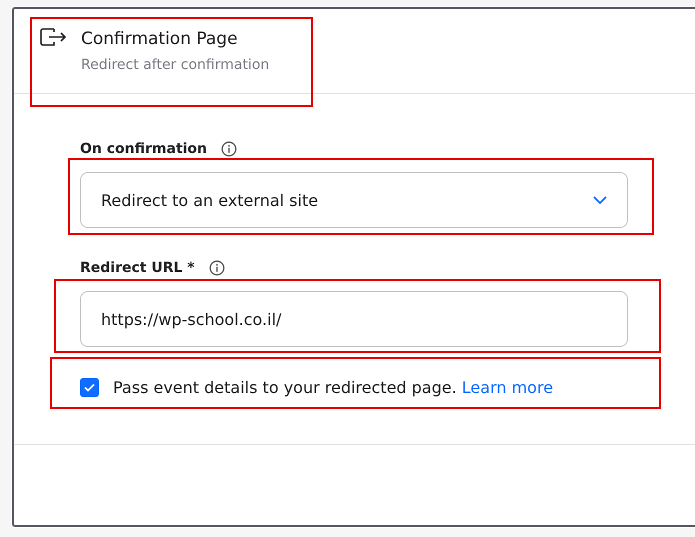 This screenshot has width=695, height=537. I want to click on checkmark-icon, so click(89, 387).